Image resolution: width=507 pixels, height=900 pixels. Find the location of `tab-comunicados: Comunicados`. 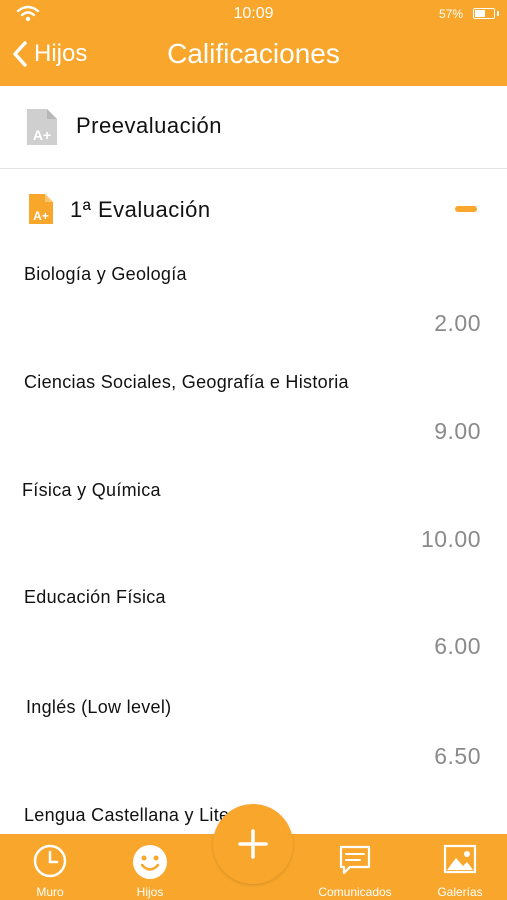

tab-comunicados: Comunicados is located at coordinates (355, 867).